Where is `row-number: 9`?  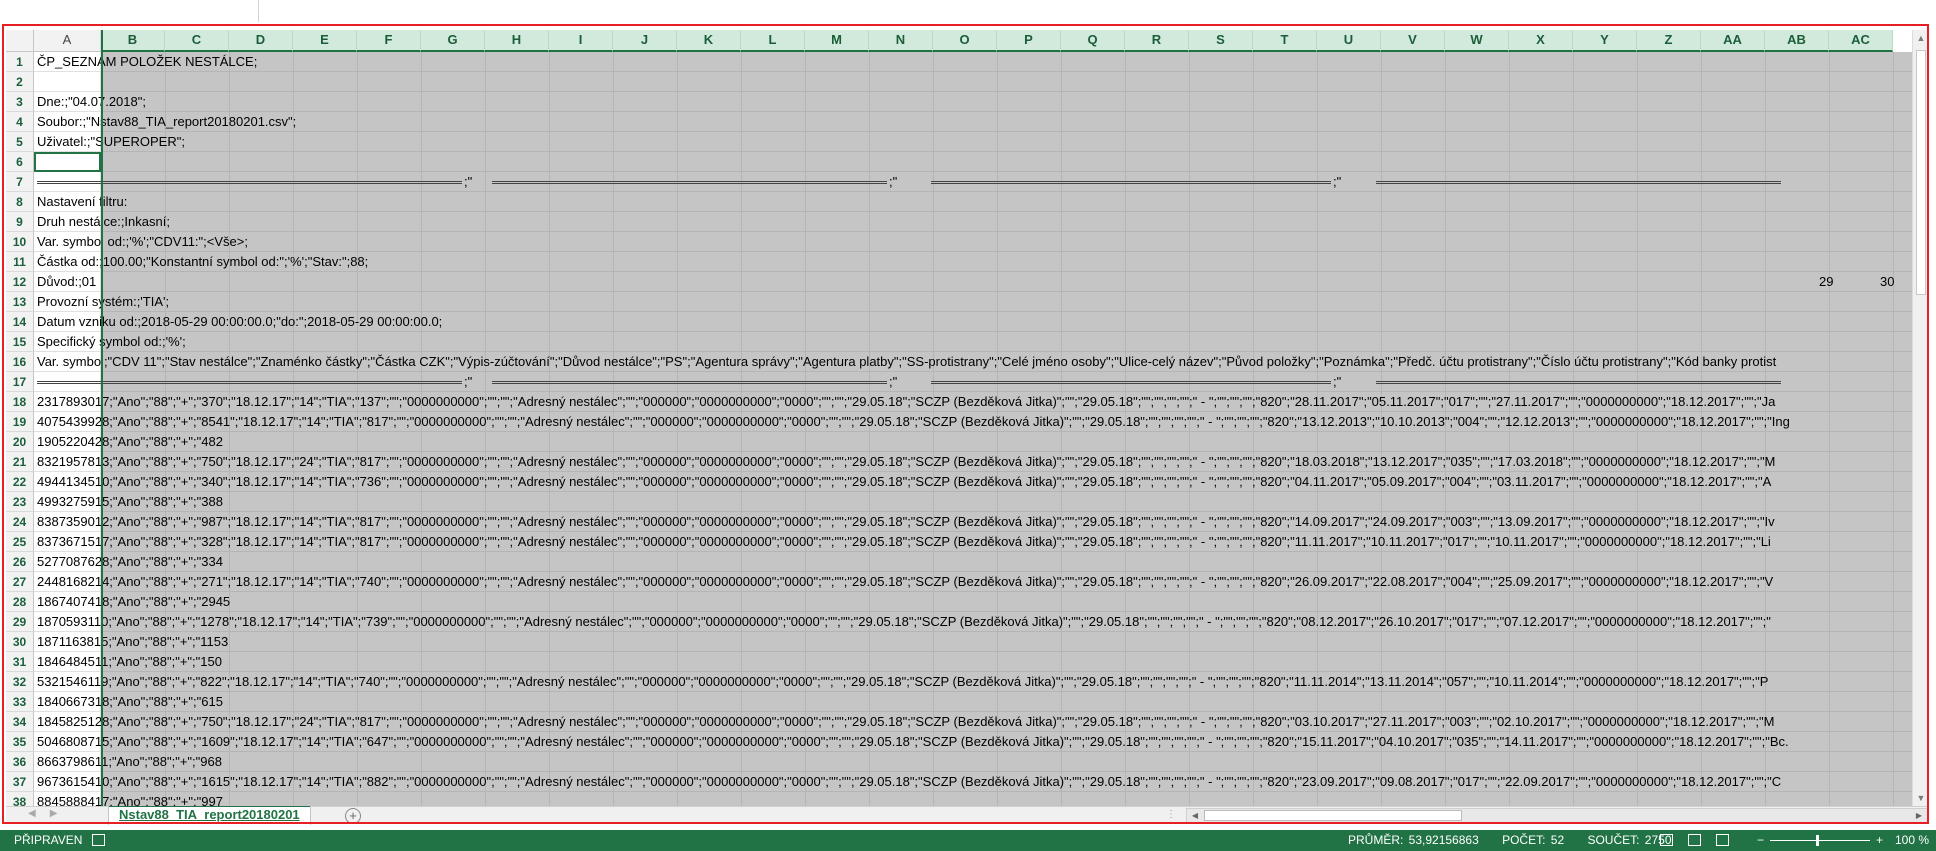
row-number: 9 is located at coordinates (20, 222).